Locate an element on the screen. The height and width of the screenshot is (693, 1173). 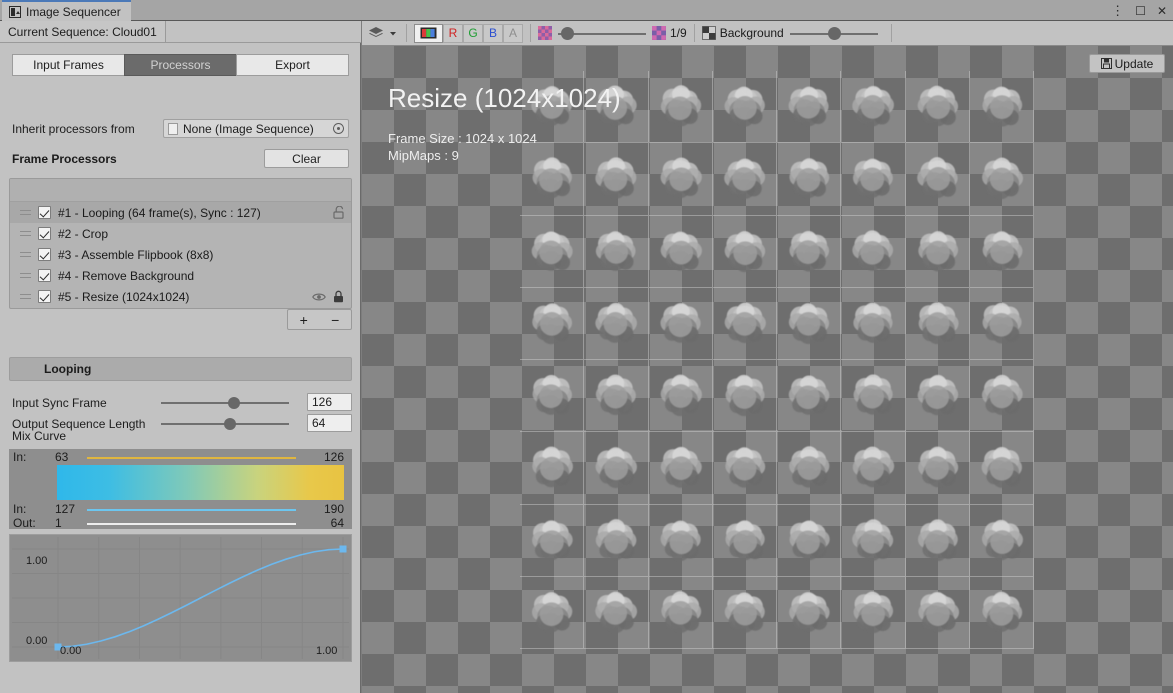
processor-row-2: #2 - Crop is located at coordinates (180, 233).